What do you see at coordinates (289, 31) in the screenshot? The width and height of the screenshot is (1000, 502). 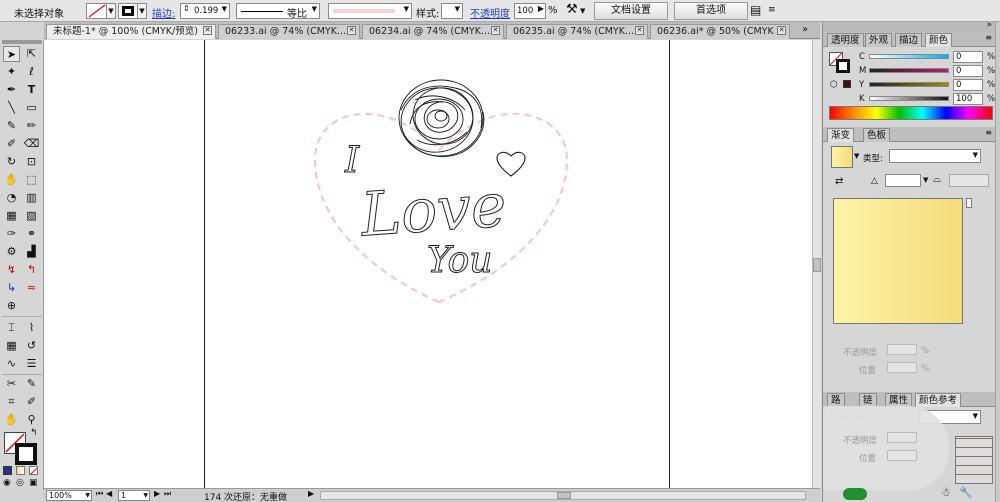 I see `tab-06233: 06233.ai @ 74% (CMYK... ✕` at bounding box center [289, 31].